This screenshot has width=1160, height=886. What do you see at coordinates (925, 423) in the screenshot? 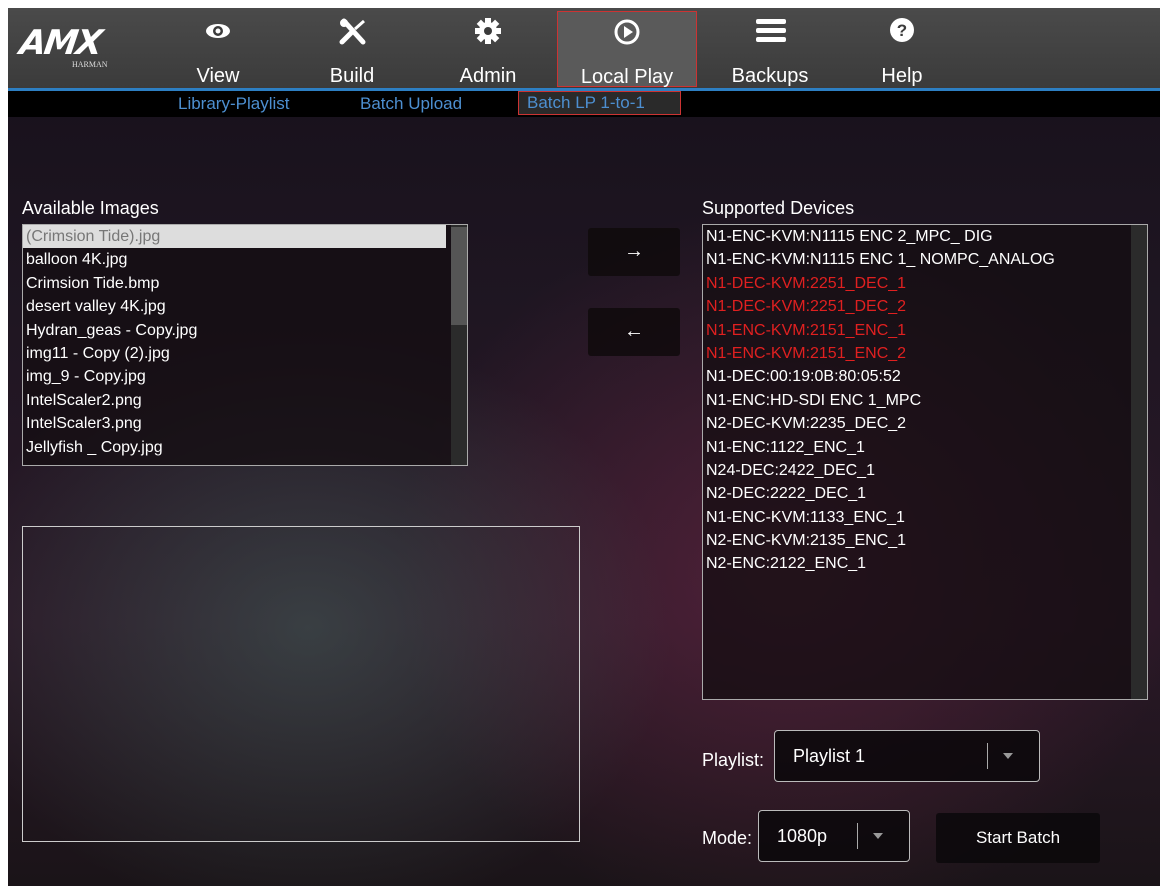
I see `list-item: N2-DEC-KVM:2235_DEC_2` at bounding box center [925, 423].